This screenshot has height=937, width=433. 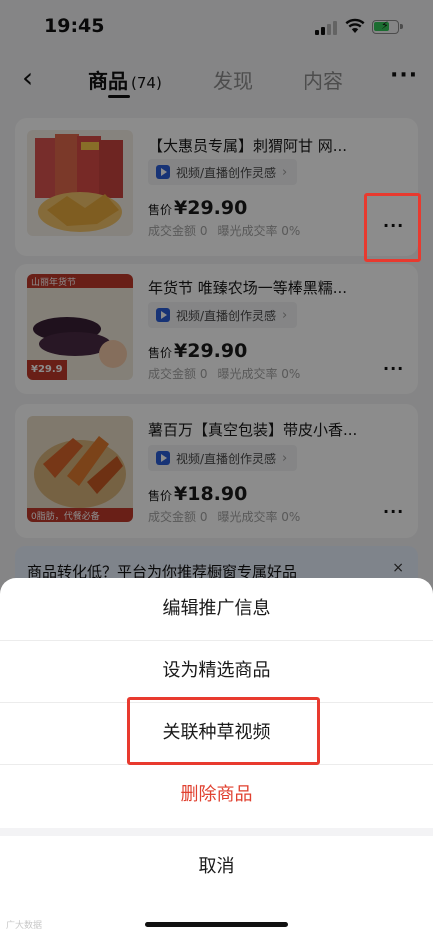 I want to click on set-featured-option: 设为精选商品, so click(x=216, y=671).